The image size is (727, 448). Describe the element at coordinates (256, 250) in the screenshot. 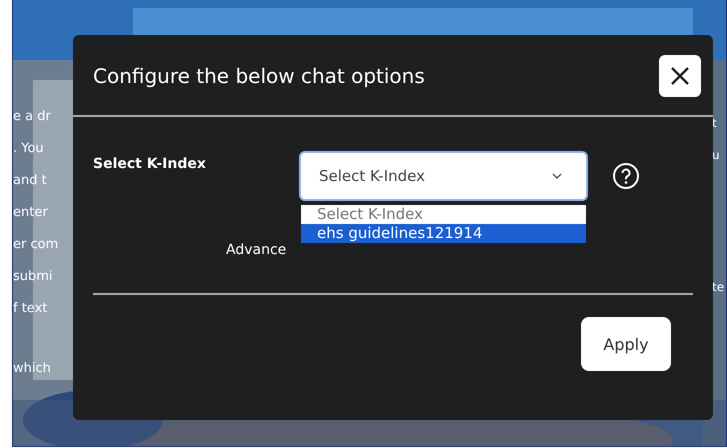

I see `advanced-label: Advance` at that location.